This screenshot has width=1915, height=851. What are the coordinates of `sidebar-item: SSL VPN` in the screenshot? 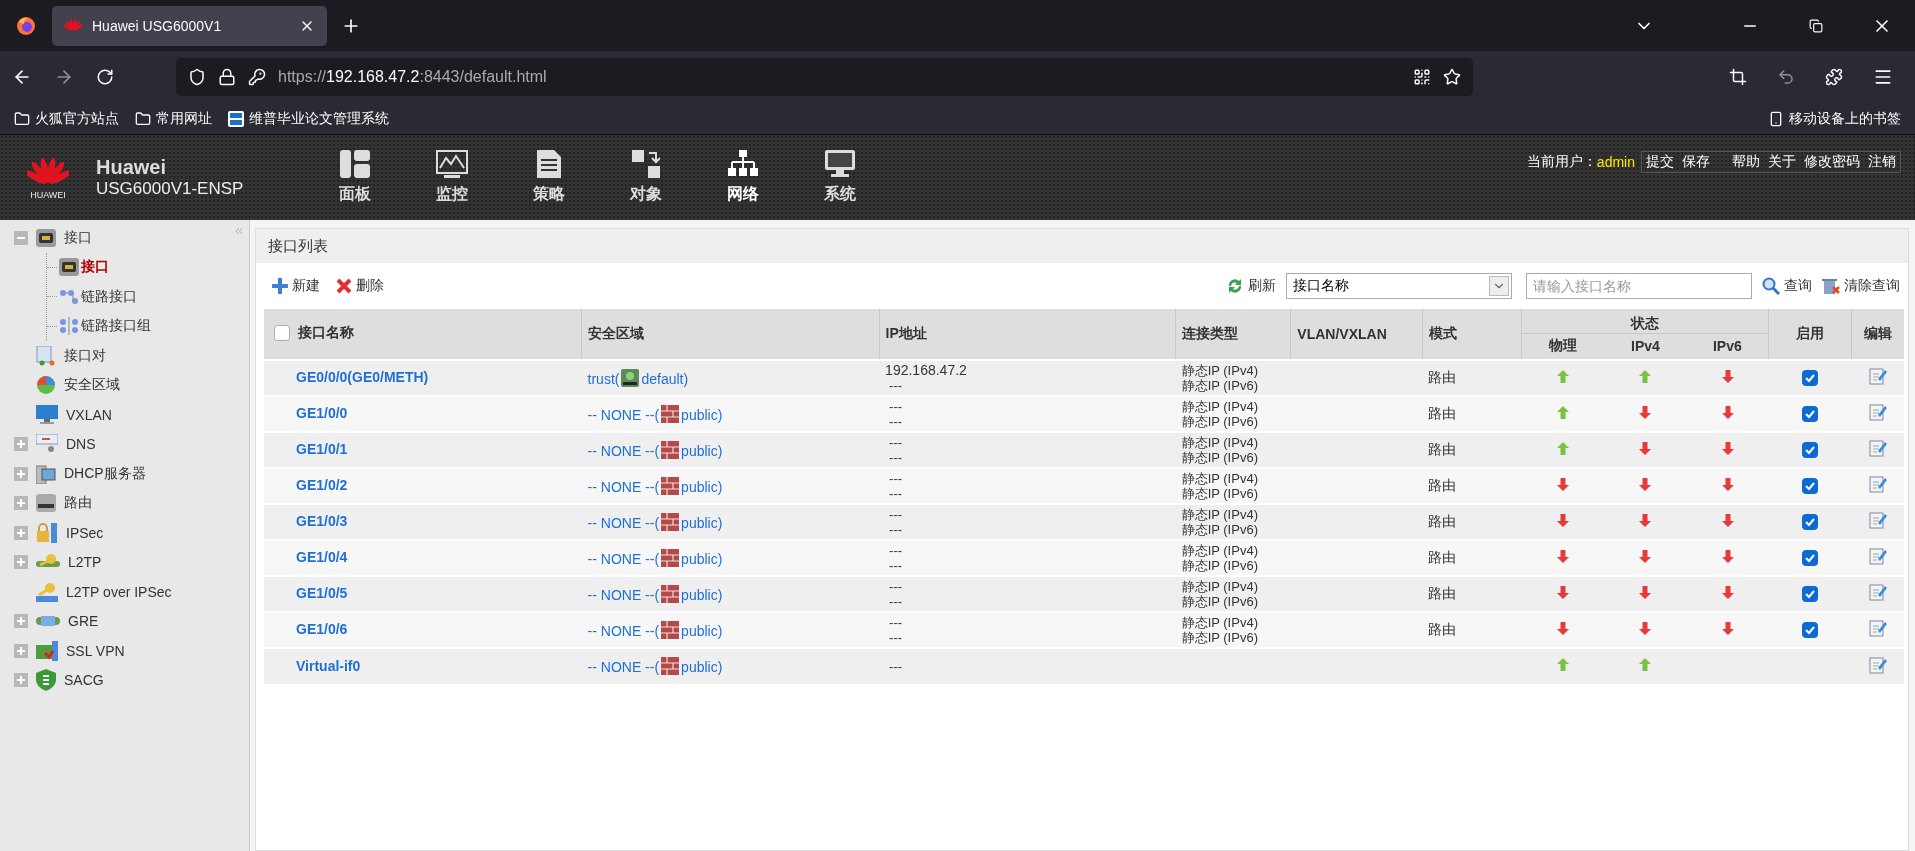 It's located at (95, 650).